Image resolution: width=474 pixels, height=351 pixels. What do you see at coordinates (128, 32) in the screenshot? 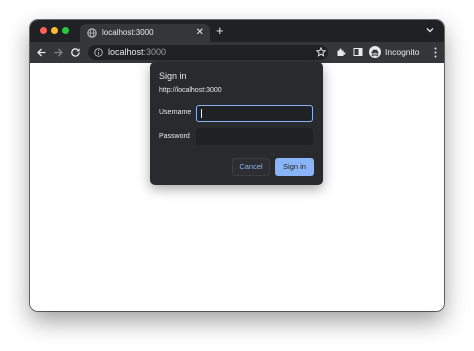
I see `tab-title: localhost:3000` at bounding box center [128, 32].